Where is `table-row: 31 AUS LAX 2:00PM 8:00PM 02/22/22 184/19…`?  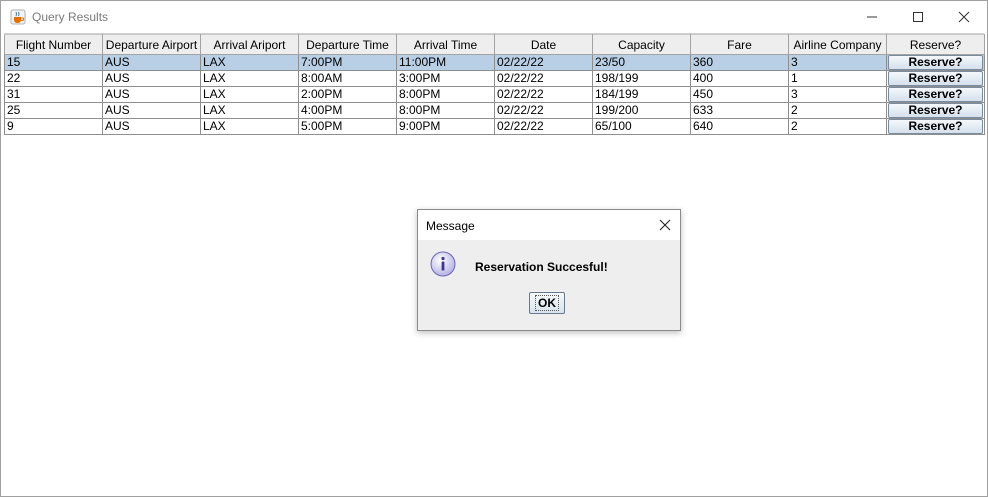 table-row: 31 AUS LAX 2:00PM 8:00PM 02/22/22 184/19… is located at coordinates (494, 94).